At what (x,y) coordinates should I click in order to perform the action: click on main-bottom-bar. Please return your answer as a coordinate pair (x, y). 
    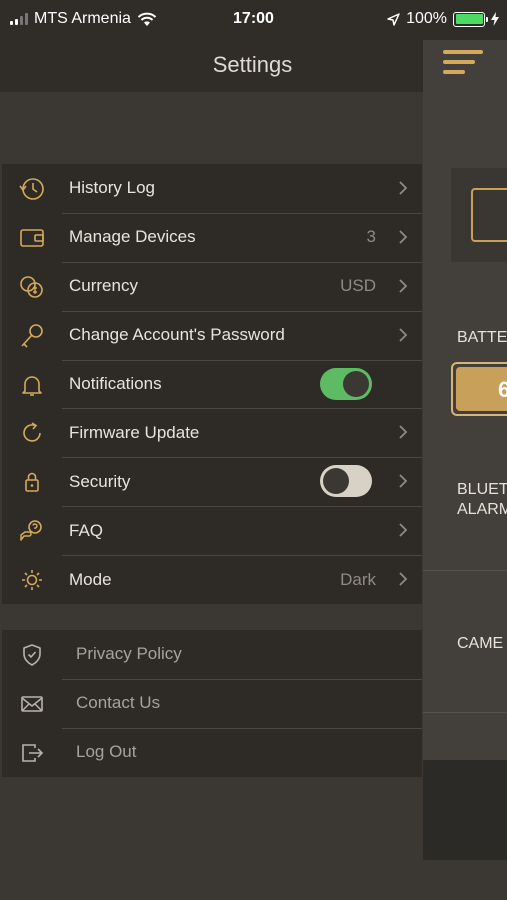
    Looking at the image, I should click on (465, 810).